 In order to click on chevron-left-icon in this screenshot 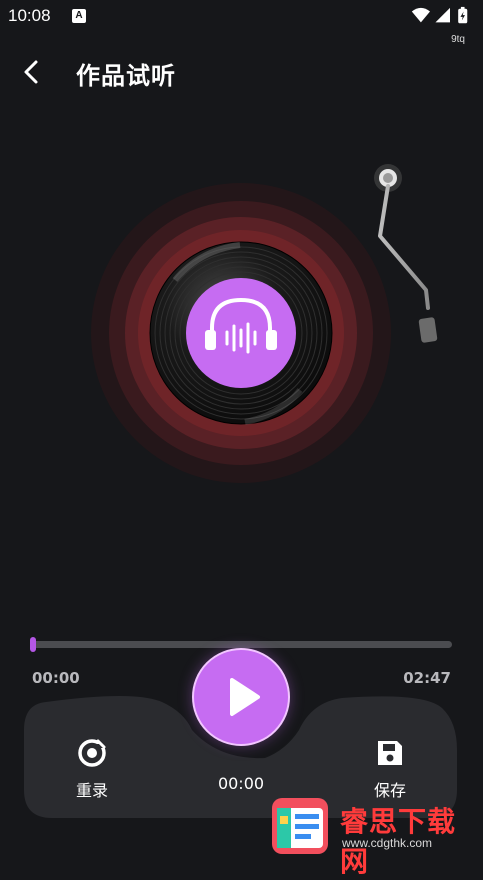, I will do `click(31, 72)`.